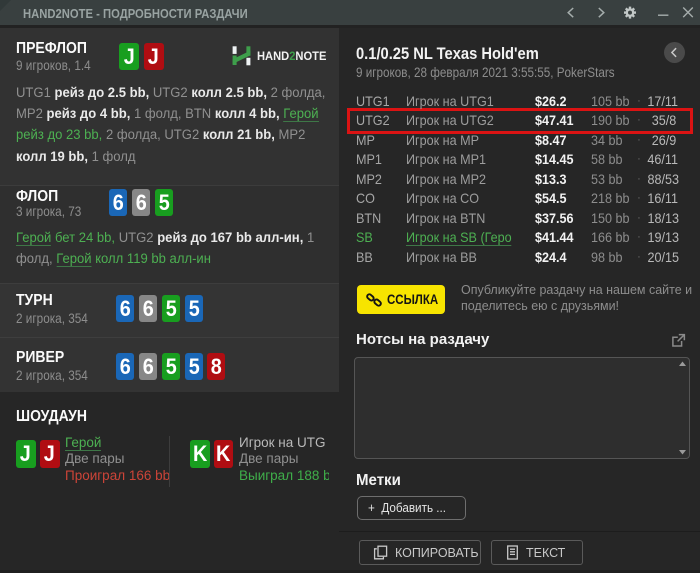  I want to click on svg-text: HAND2NOTE, so click(292, 57).